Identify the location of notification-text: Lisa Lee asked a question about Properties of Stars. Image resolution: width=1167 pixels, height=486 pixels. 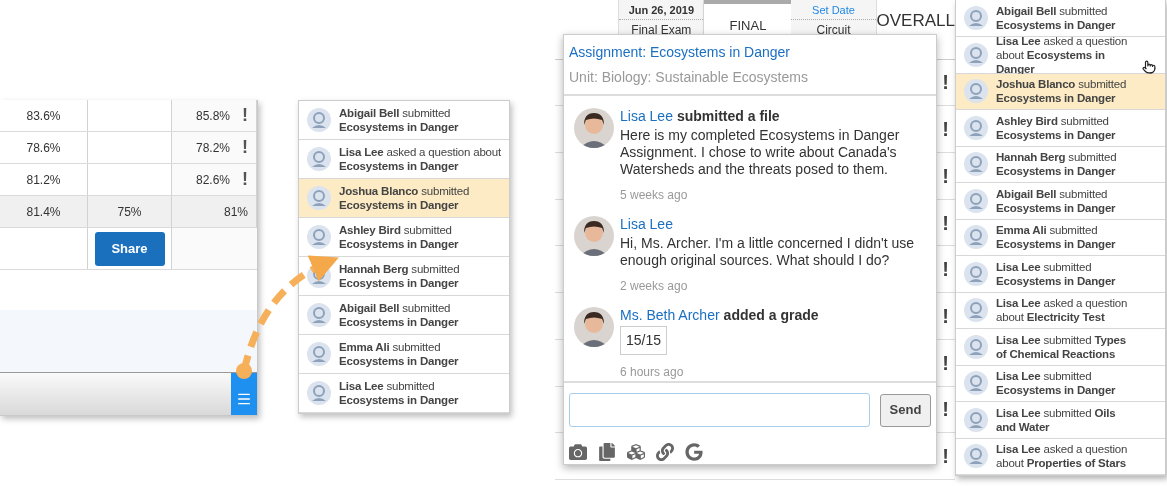
(1062, 456).